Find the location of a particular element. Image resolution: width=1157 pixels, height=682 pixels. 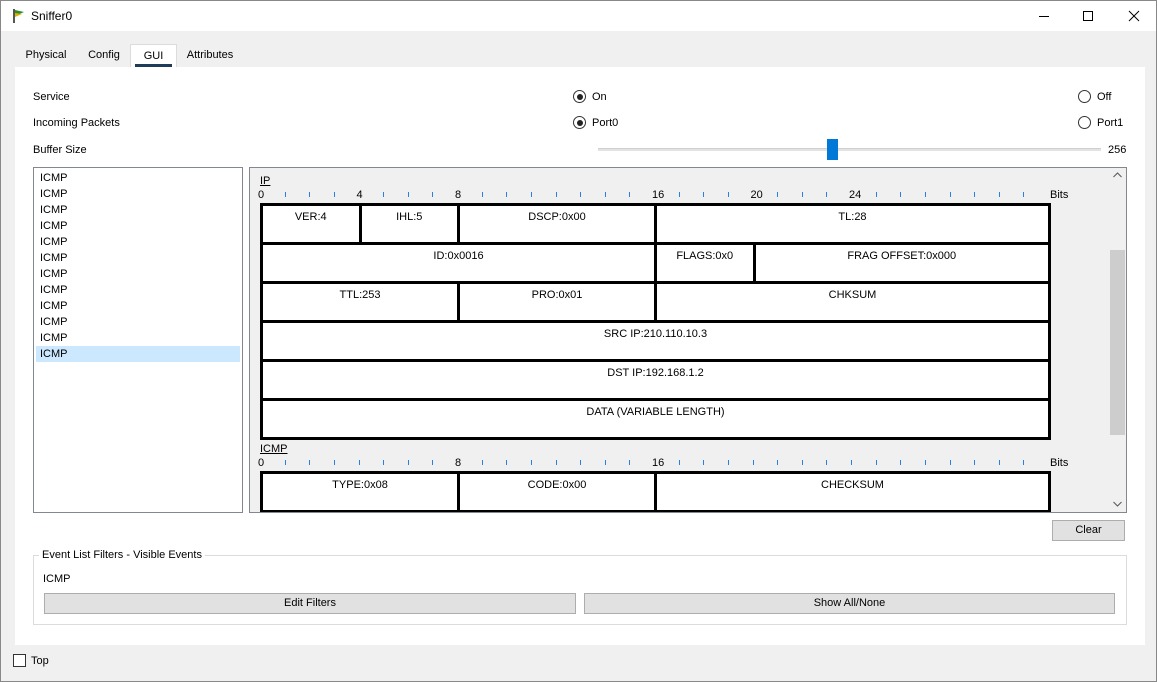

vertical-scrollbar is located at coordinates (1117, 340).